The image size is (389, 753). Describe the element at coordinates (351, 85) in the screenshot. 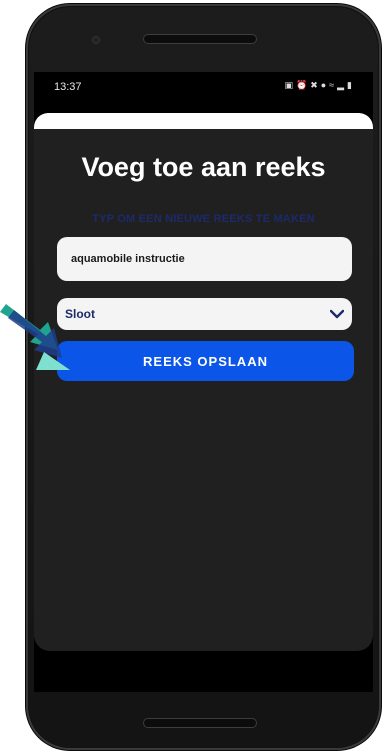

I see `battery-icon: ▮` at that location.